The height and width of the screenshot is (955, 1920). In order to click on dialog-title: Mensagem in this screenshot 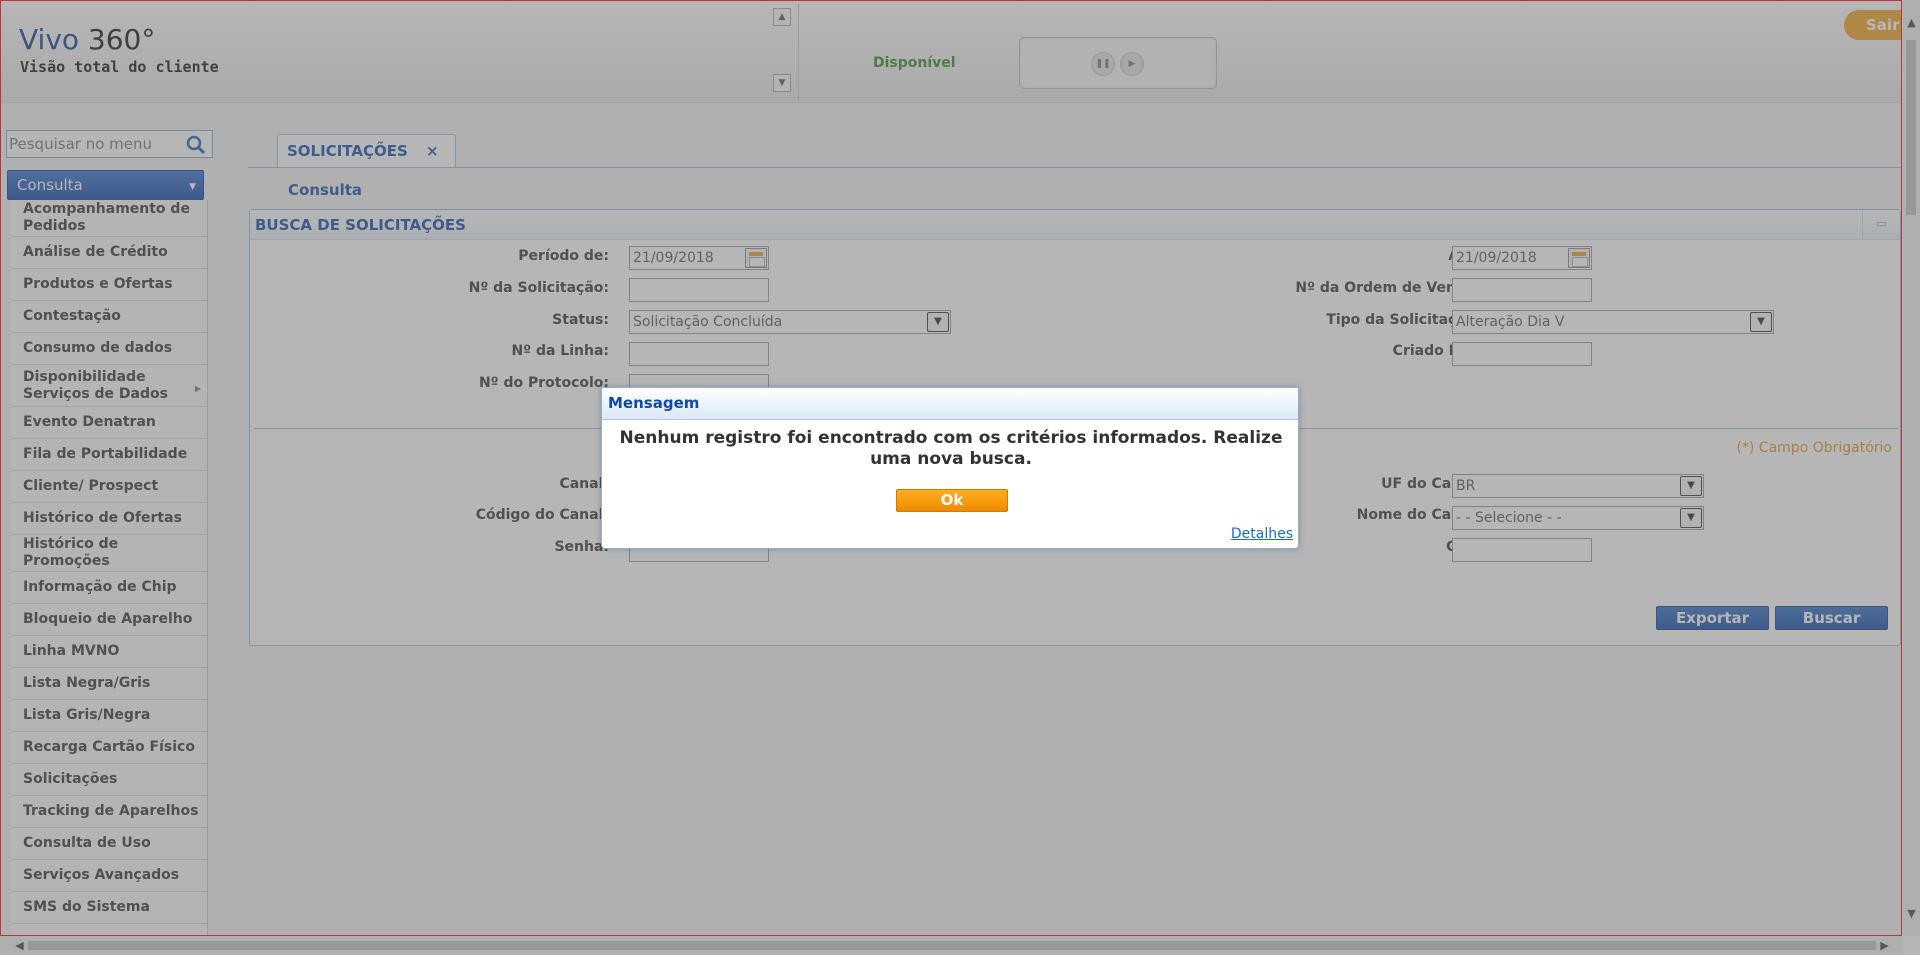, I will do `click(950, 404)`.